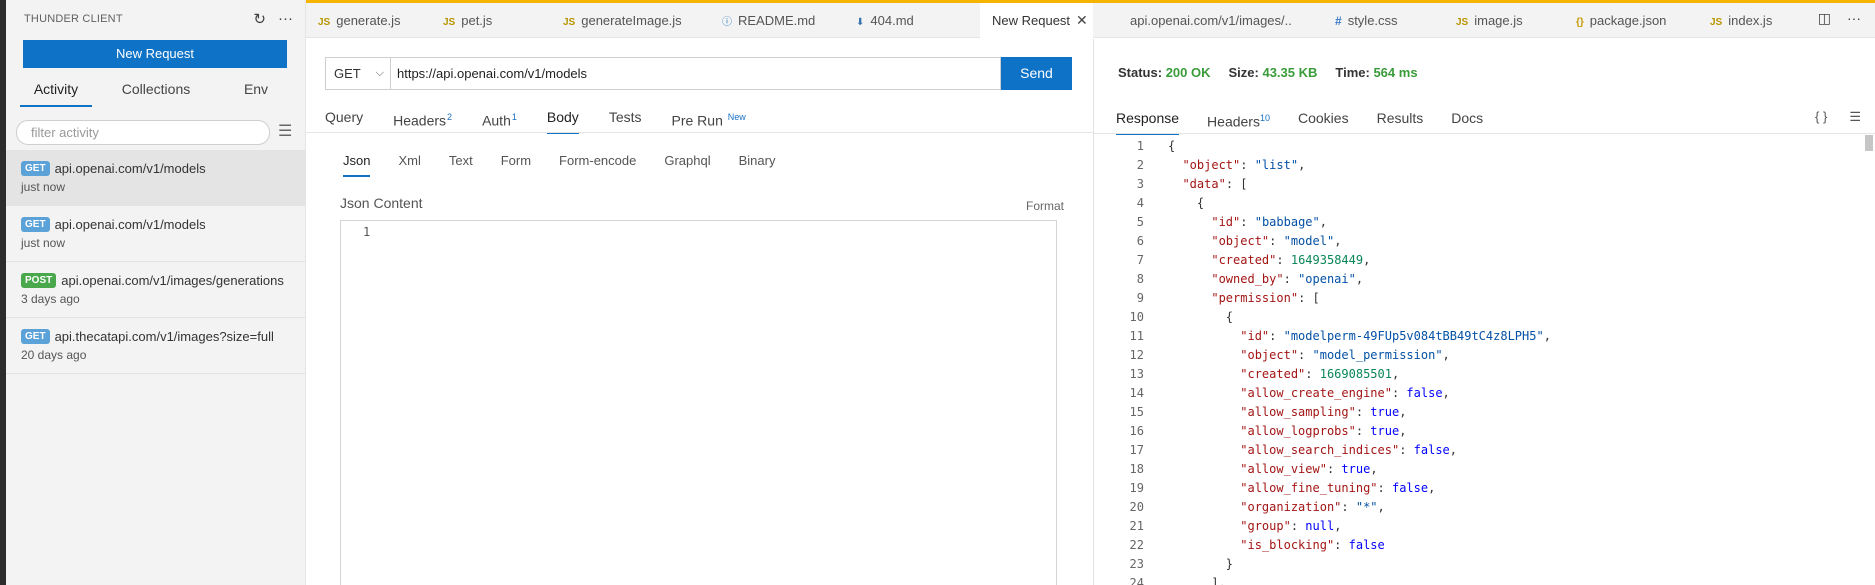  What do you see at coordinates (1045, 206) in the screenshot?
I see `format-button: Format` at bounding box center [1045, 206].